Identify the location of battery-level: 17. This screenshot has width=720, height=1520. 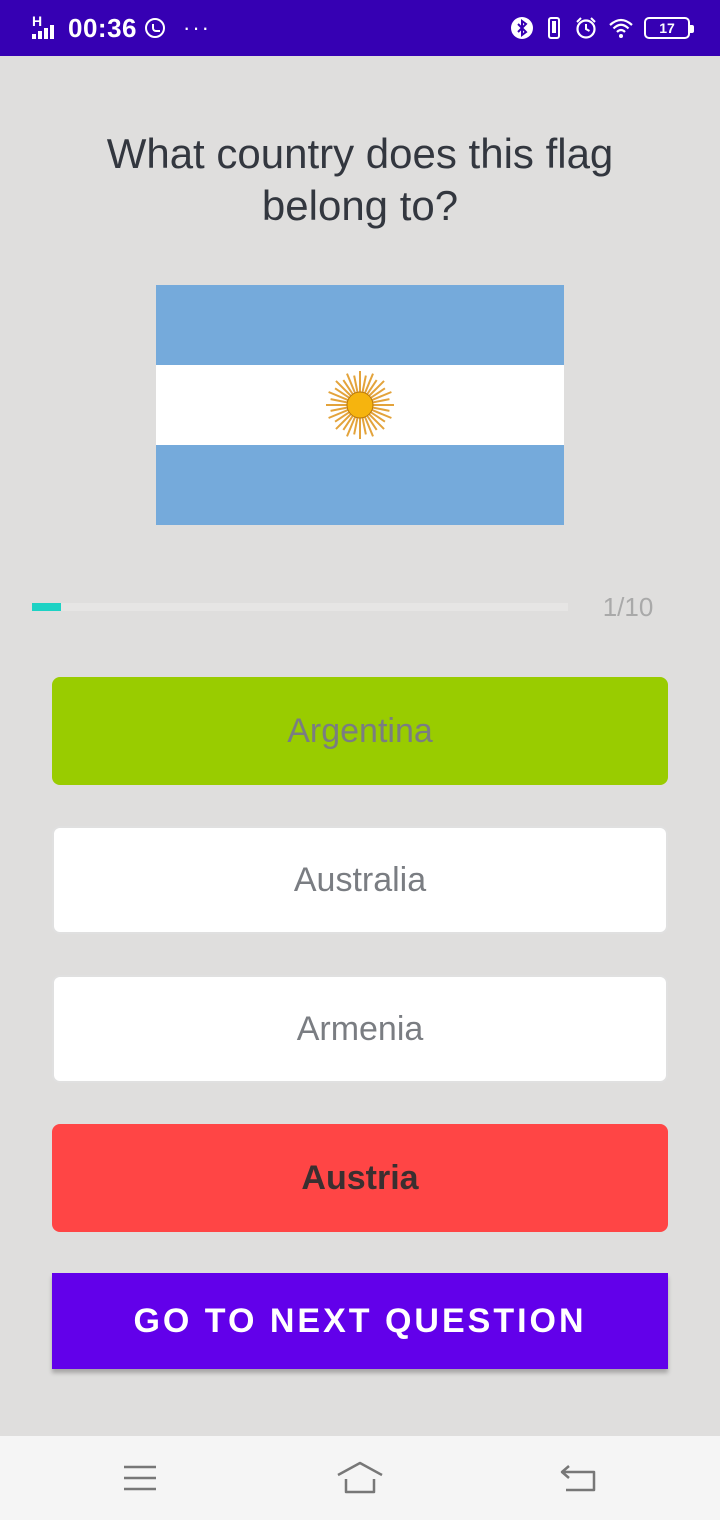
(667, 28).